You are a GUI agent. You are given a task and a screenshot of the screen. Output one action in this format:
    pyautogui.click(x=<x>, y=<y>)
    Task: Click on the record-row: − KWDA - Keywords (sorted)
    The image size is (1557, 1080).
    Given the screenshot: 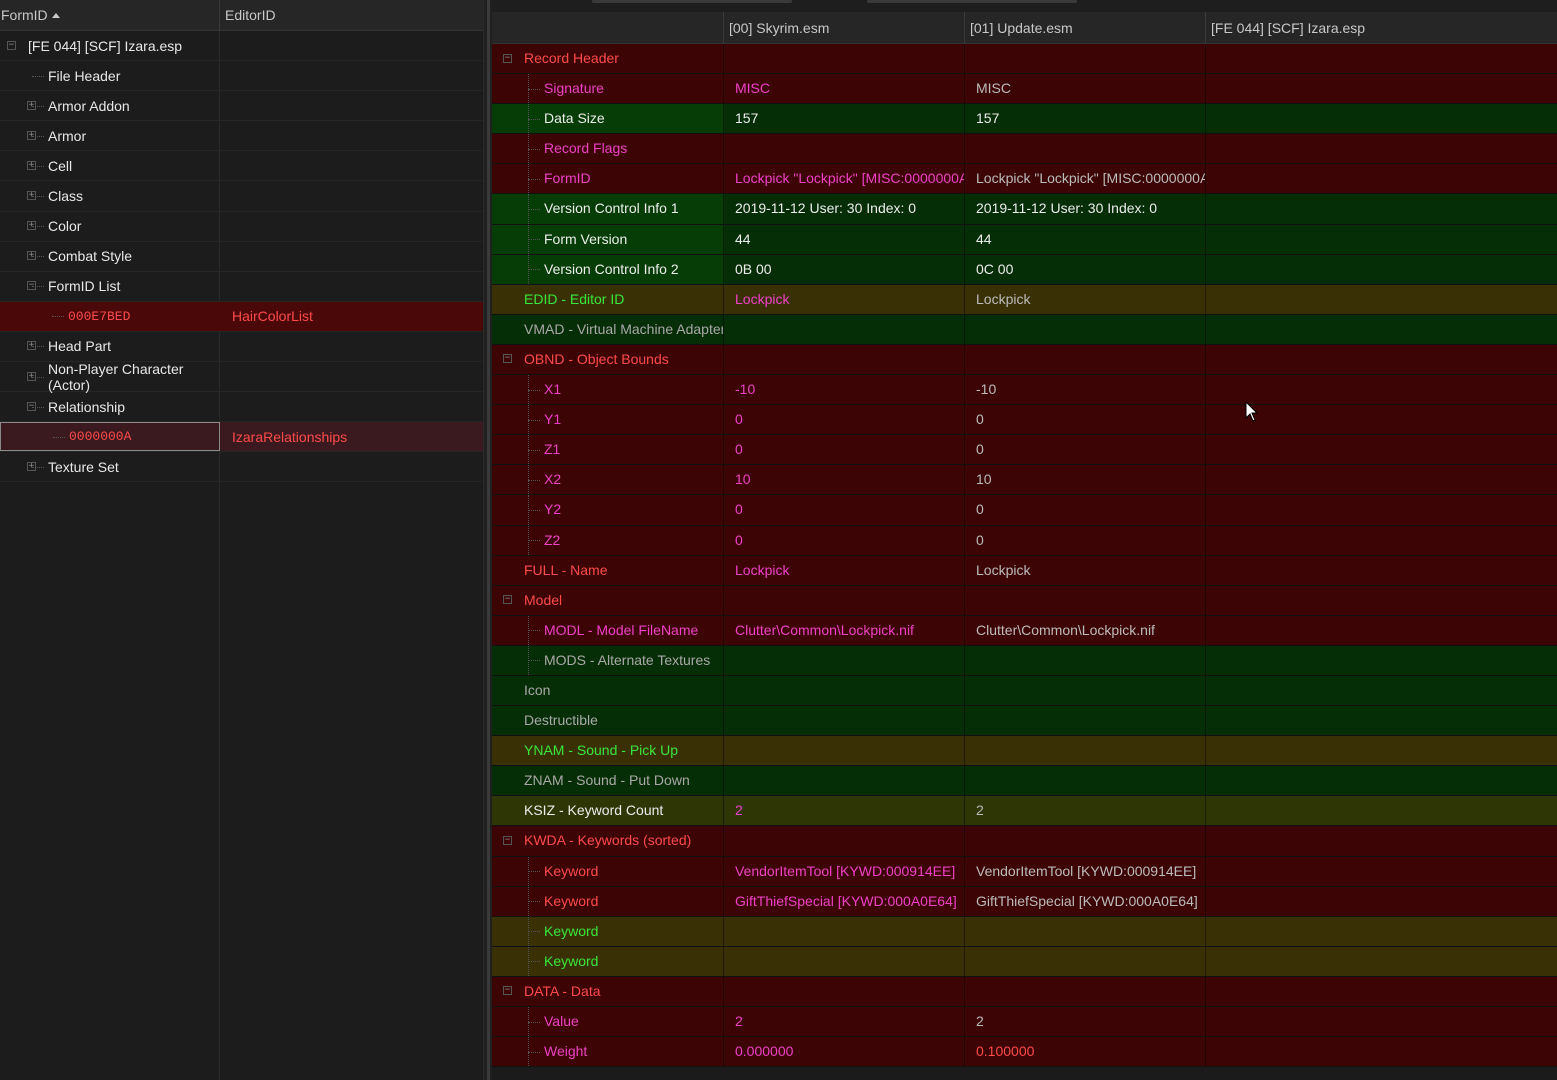 What is the action you would take?
    pyautogui.click(x=1024, y=841)
    